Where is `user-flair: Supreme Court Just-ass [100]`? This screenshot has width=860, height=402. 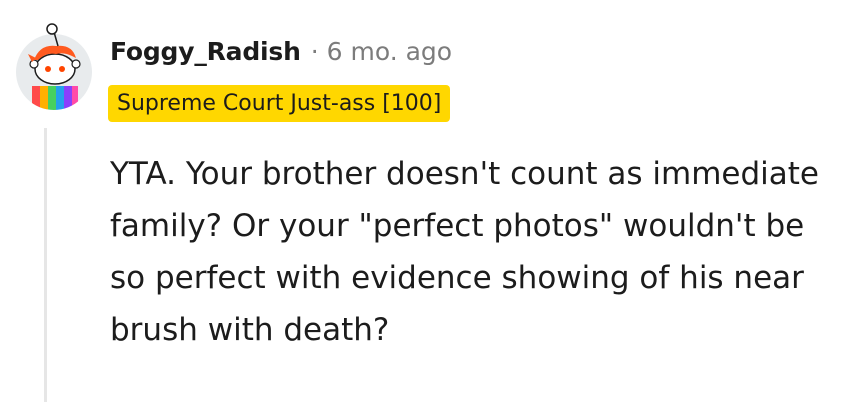 user-flair: Supreme Court Just-ass [100] is located at coordinates (279, 103).